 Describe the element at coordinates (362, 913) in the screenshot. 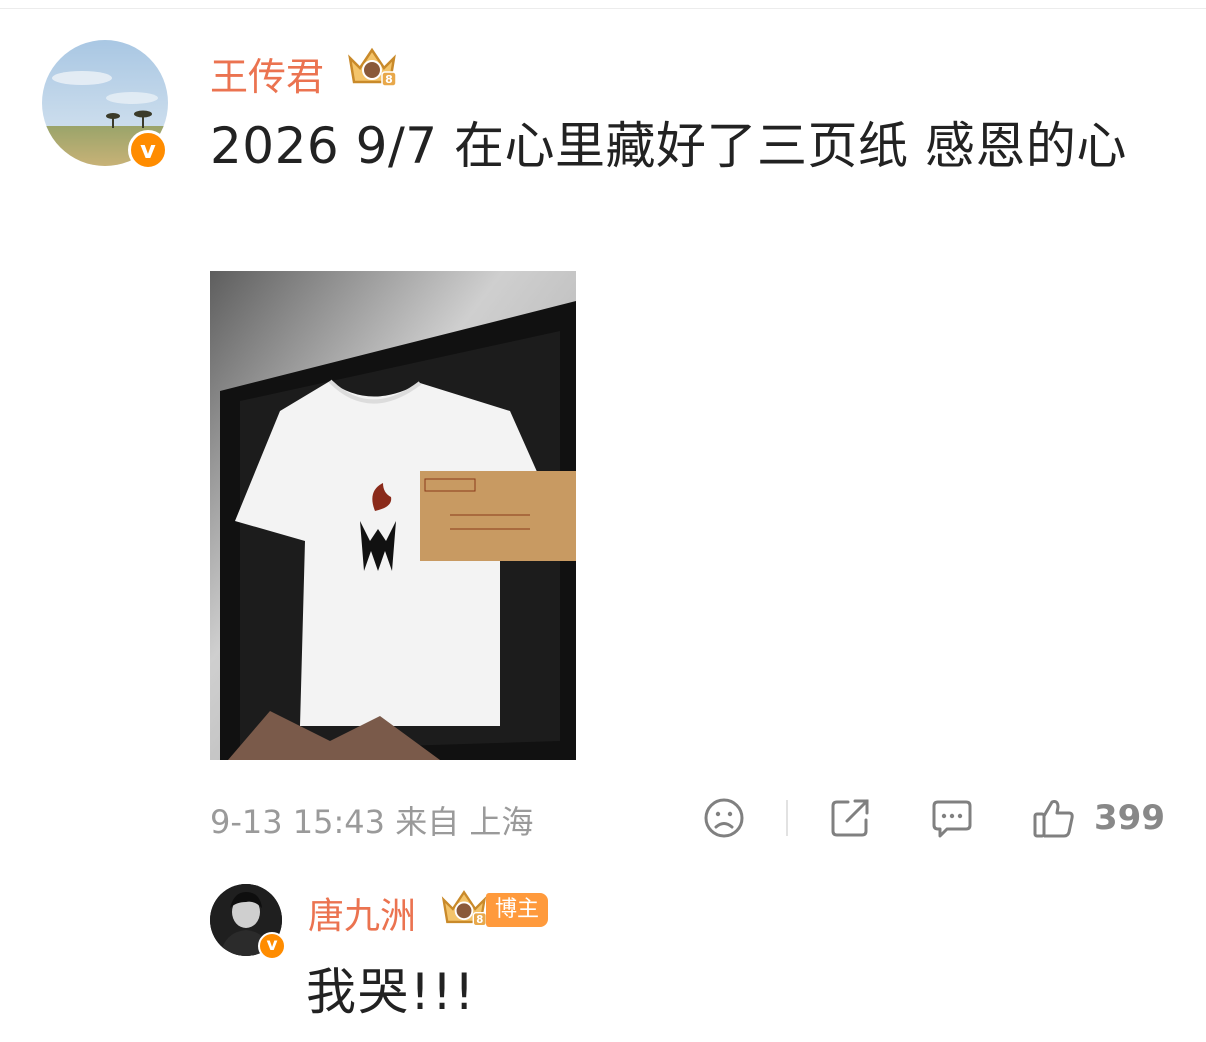

I see `reply-username: 唐九洲` at that location.